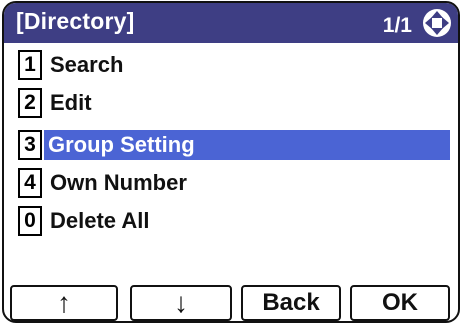  What do you see at coordinates (247, 145) in the screenshot?
I see `menu-item-label: Group Setting` at bounding box center [247, 145].